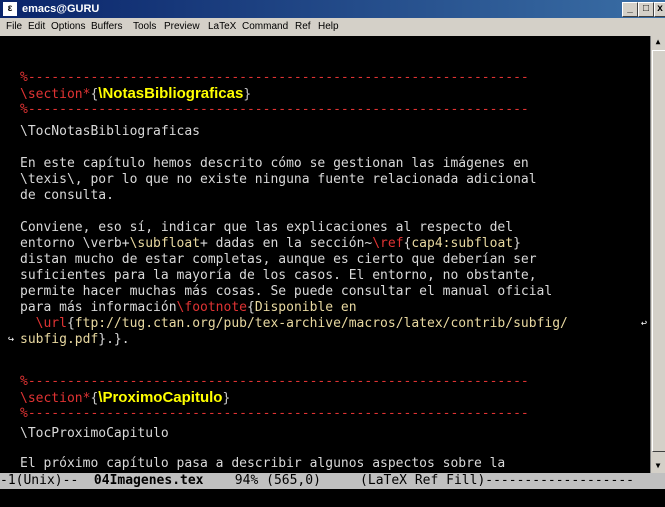 The width and height of the screenshot is (665, 507). I want to click on menu-ref: Ref, so click(303, 26).